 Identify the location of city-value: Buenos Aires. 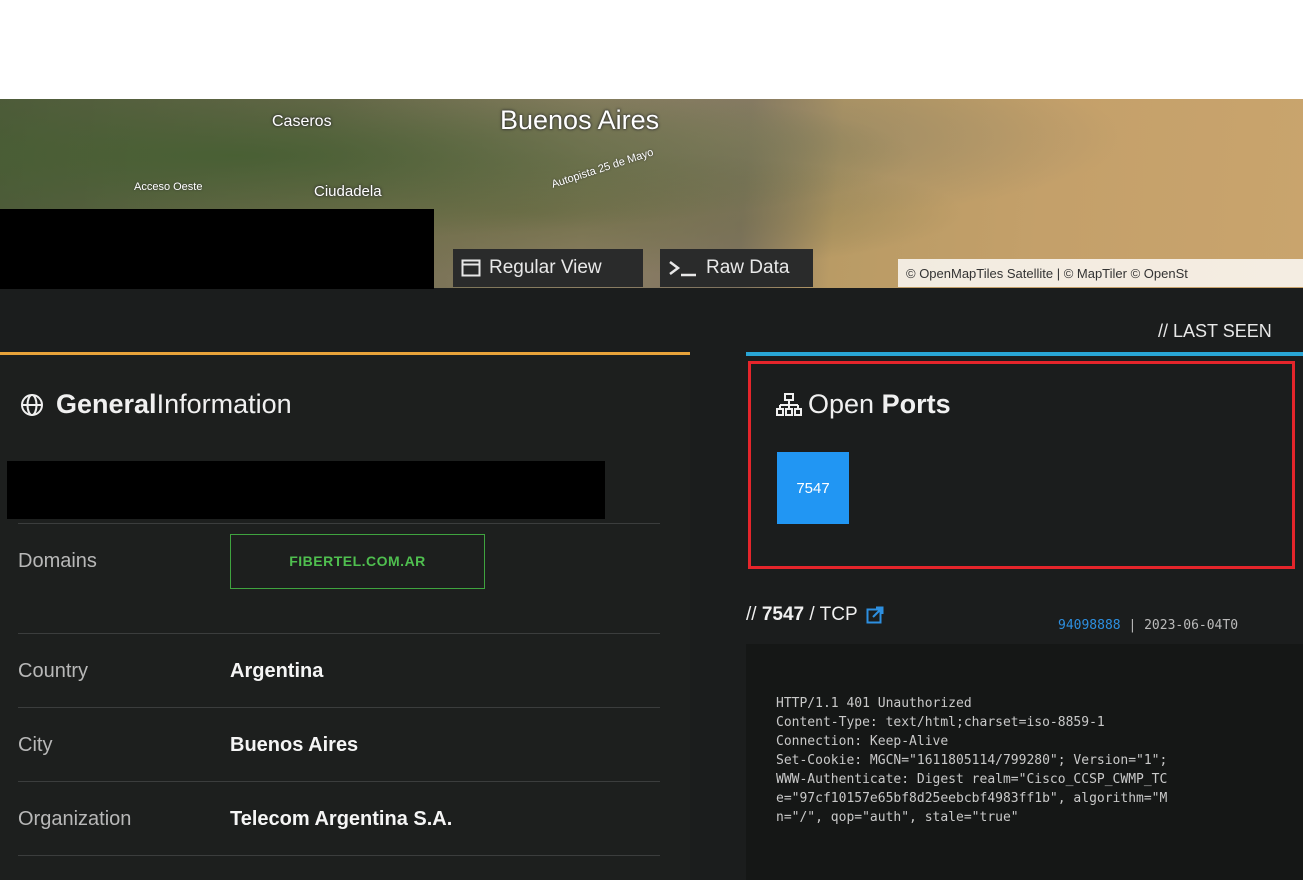
(294, 744).